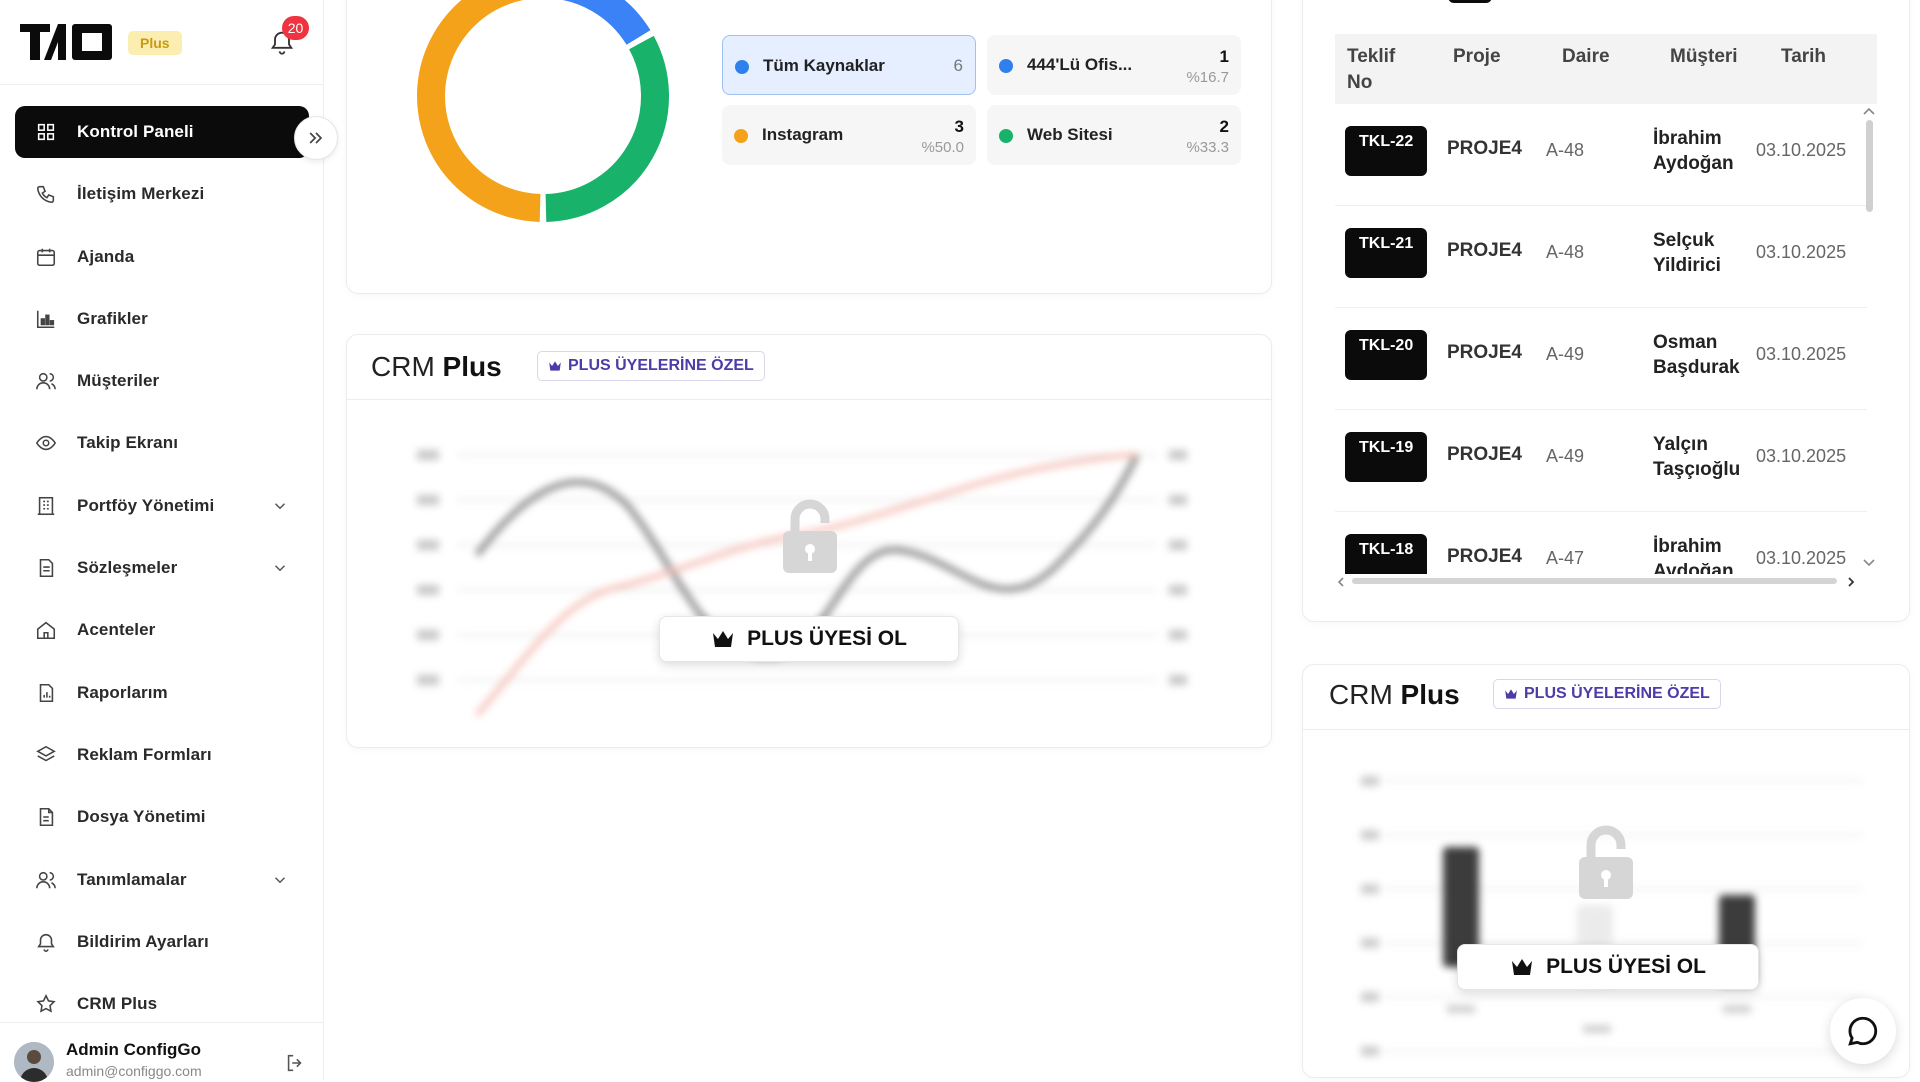  I want to click on user-name: Admin ConfigGo, so click(134, 1049).